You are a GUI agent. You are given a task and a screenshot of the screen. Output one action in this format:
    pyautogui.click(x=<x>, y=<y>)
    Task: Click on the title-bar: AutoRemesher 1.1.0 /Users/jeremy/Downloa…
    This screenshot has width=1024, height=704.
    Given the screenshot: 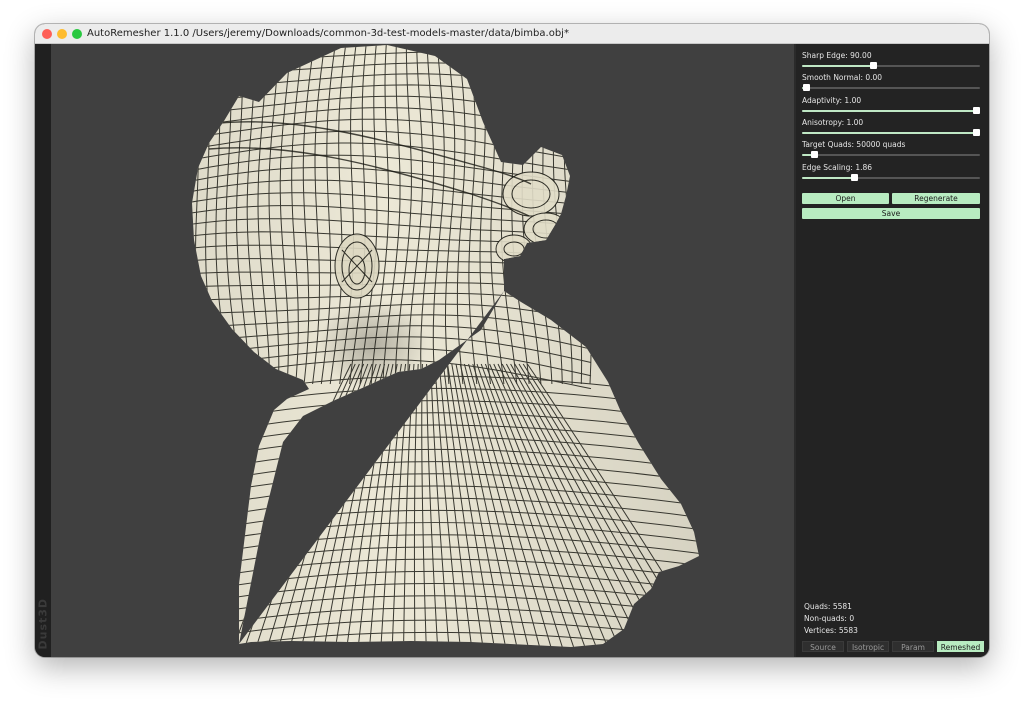 What is the action you would take?
    pyautogui.click(x=512, y=34)
    